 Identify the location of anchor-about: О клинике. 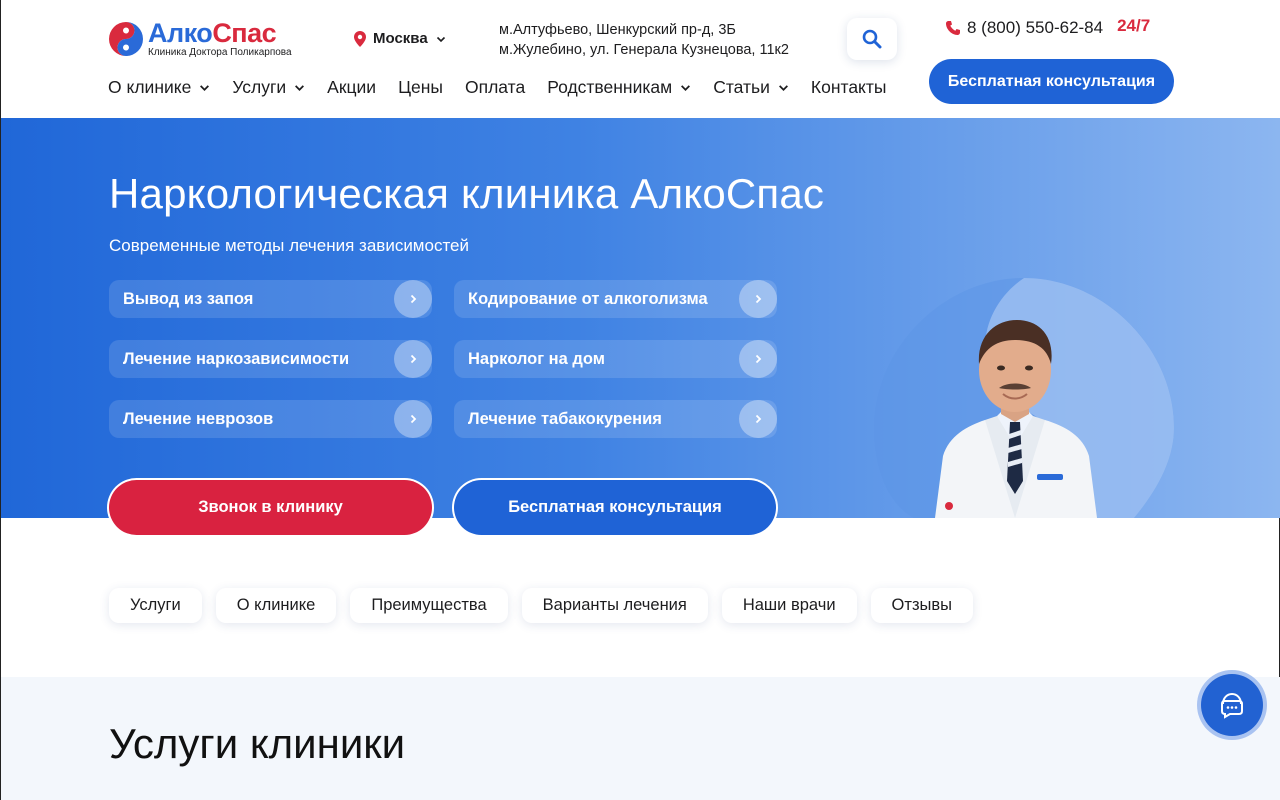
(276, 605).